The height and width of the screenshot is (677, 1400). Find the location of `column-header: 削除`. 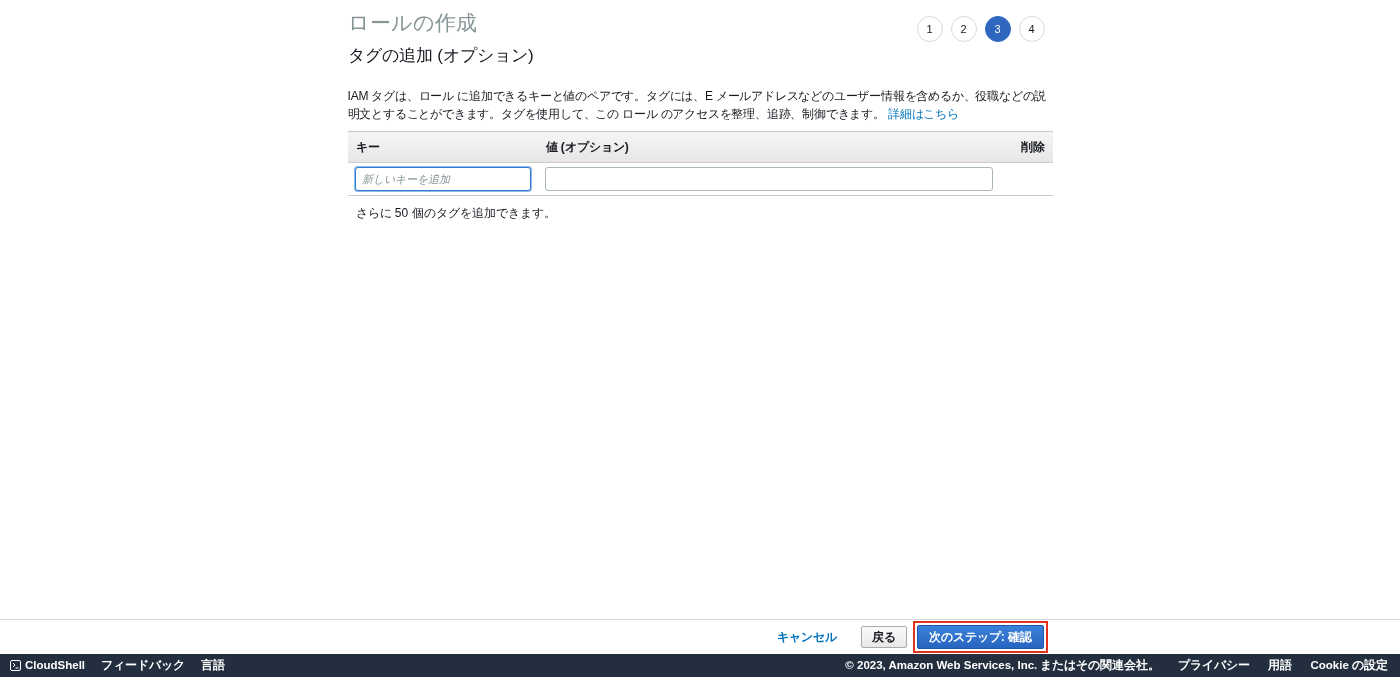

column-header: 削除 is located at coordinates (1032, 147).